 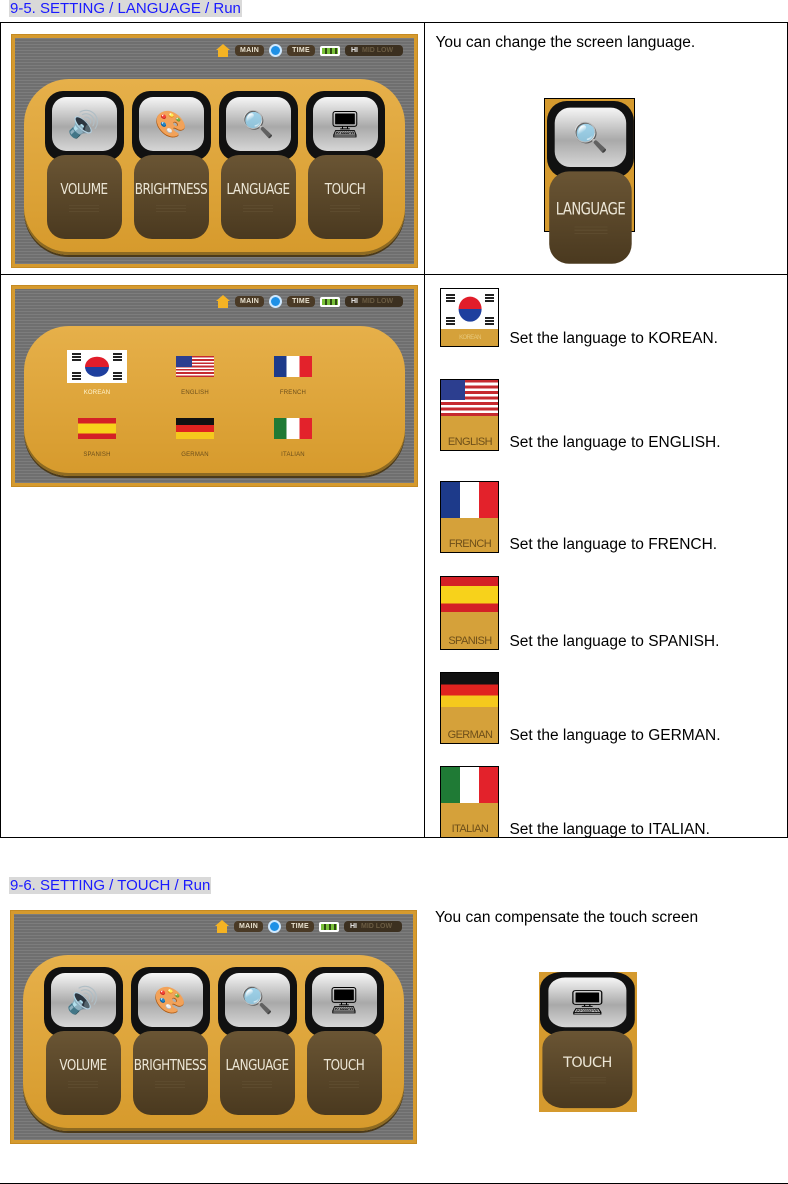 I want to click on description-text: Set the language to ITALIAN., so click(x=609, y=829).